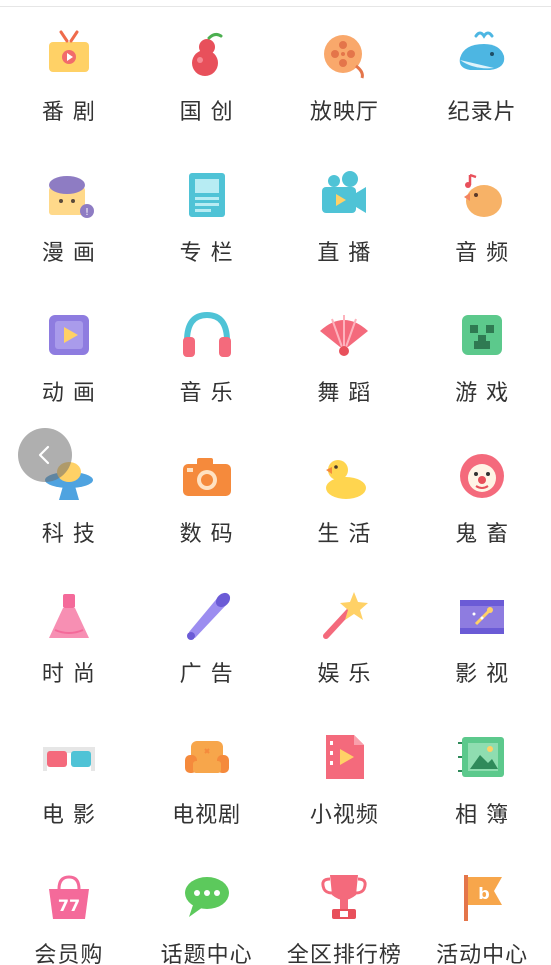 Image resolution: width=551 pixels, height=965 pixels. What do you see at coordinates (207, 897) in the screenshot?
I see `chat-bubble-icon` at bounding box center [207, 897].